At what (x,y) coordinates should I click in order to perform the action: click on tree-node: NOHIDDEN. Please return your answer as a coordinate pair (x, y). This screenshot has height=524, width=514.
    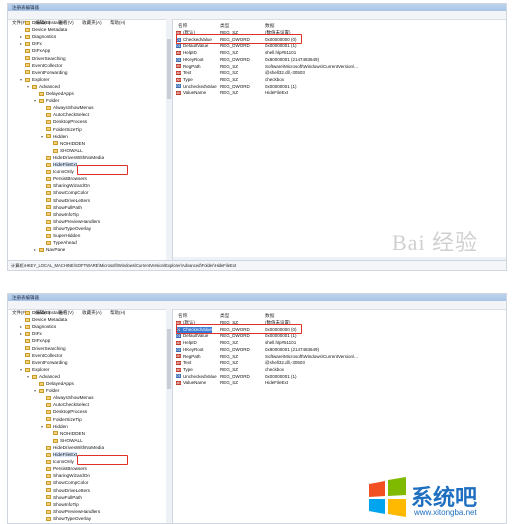
    Looking at the image, I should click on (66, 433).